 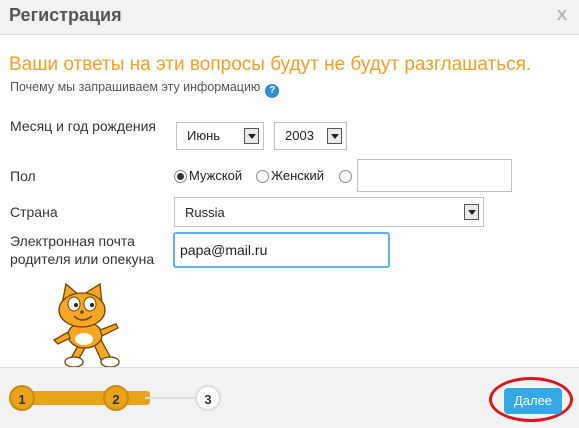 I want to click on birth-month-select: Июнь, so click(x=220, y=136).